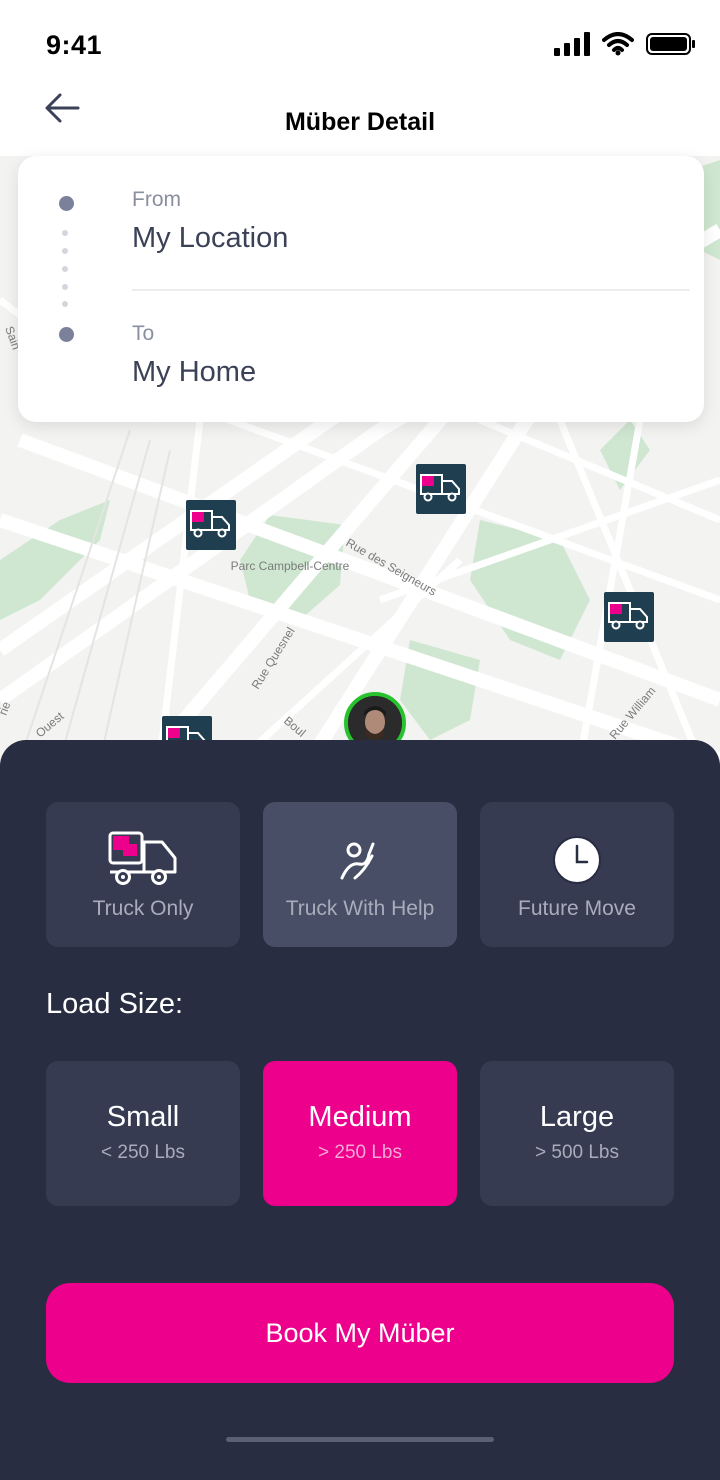  I want to click on size-name: Medium, so click(360, 1117).